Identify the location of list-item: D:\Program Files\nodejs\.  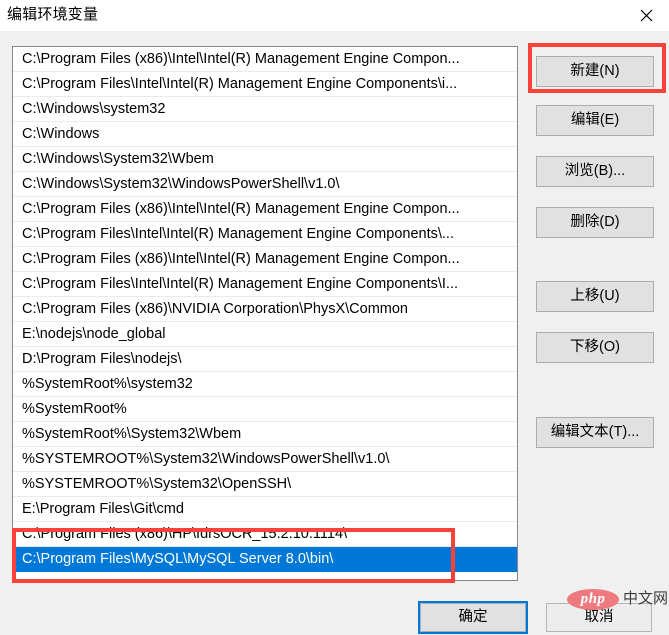
(265, 359).